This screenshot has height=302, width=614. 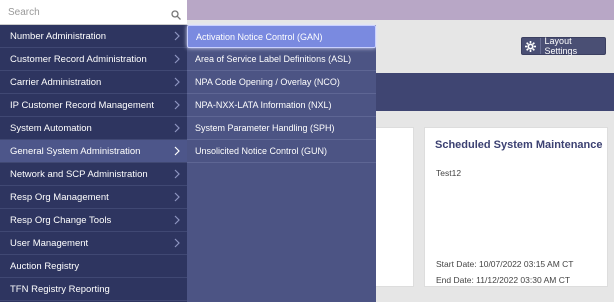 I want to click on menu-item-label: System Automation, so click(x=51, y=128).